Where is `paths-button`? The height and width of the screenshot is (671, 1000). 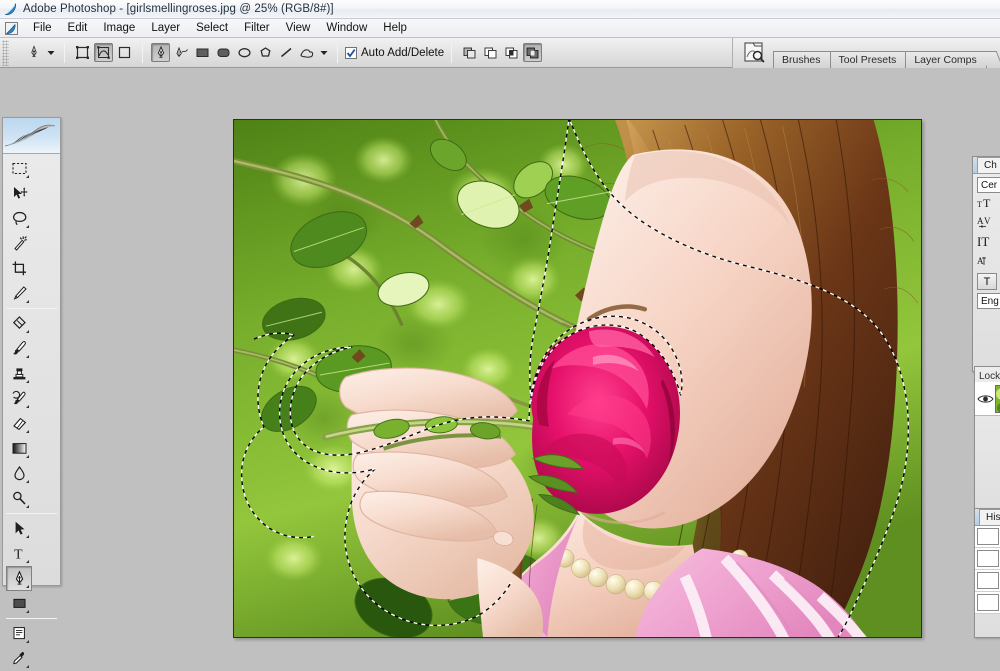
paths-button is located at coordinates (103, 52).